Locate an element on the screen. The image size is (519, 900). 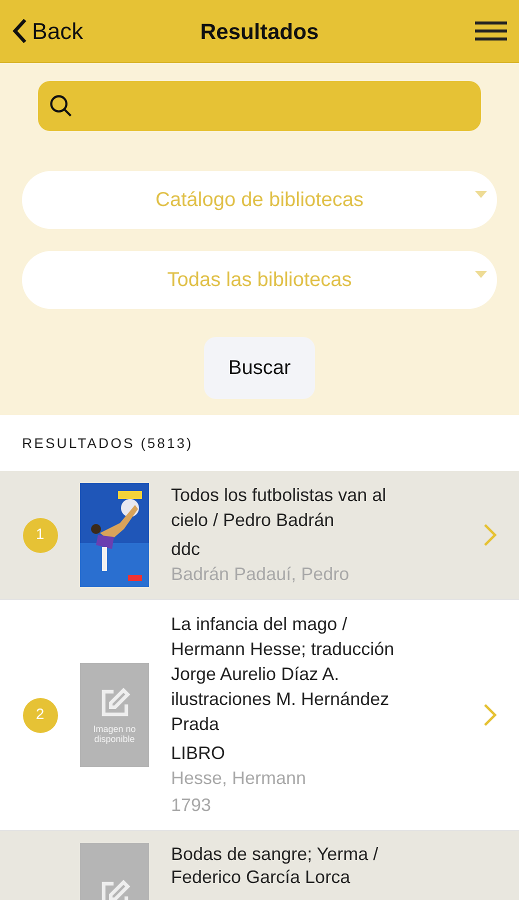
back-button: Back is located at coordinates (67, 31).